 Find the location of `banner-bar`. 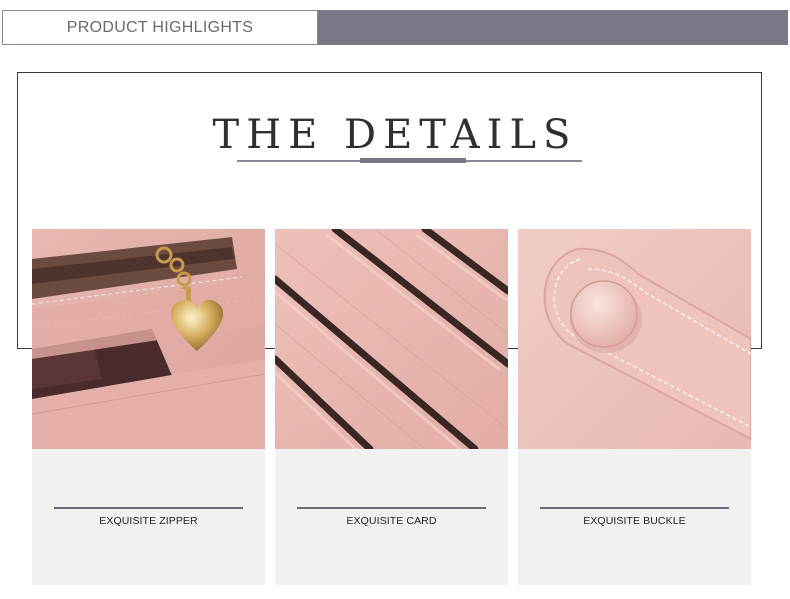

banner-bar is located at coordinates (553, 27).